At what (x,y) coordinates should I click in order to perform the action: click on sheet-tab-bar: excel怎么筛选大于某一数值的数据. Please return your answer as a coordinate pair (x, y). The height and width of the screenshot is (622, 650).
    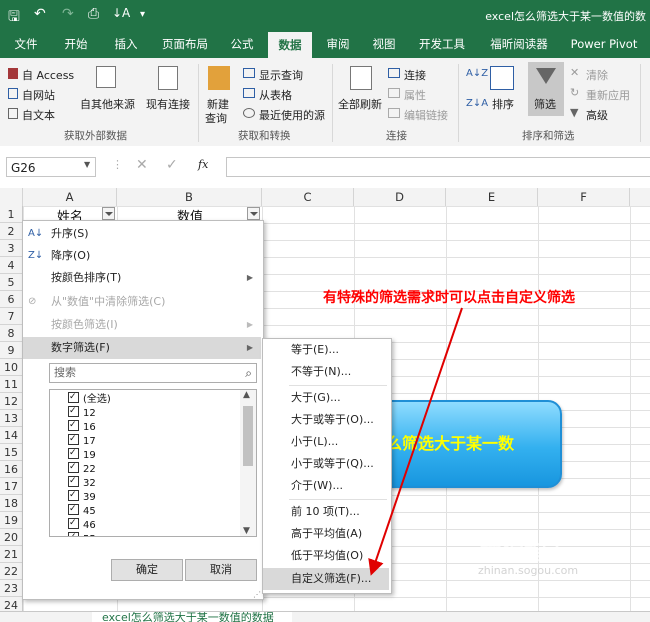
    Looking at the image, I should click on (325, 616).